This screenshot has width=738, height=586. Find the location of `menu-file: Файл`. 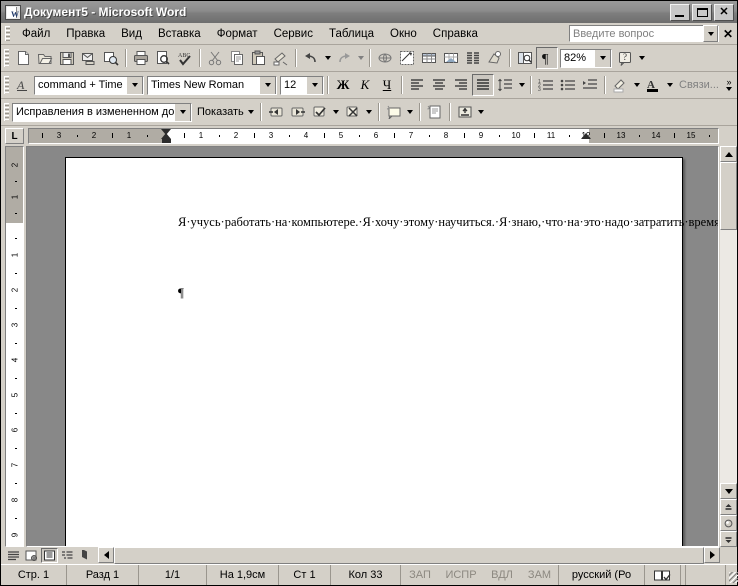

menu-file: Файл is located at coordinates (36, 34).